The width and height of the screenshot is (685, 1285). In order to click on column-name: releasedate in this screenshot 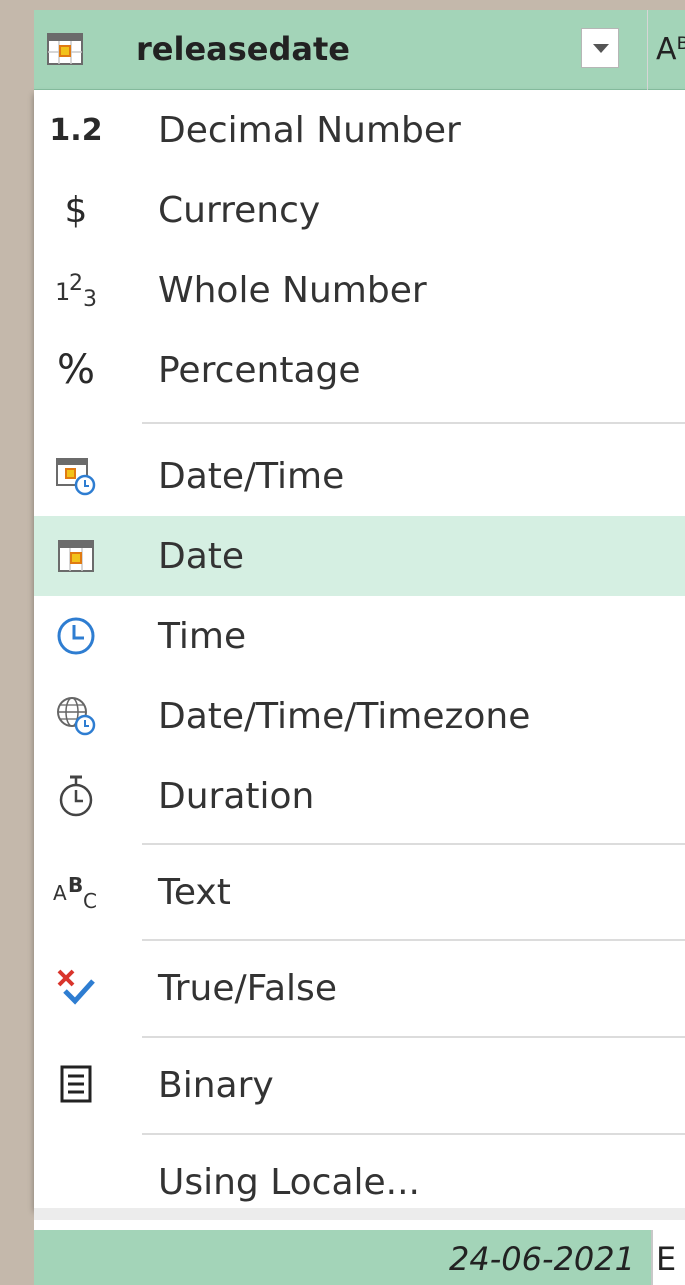, I will do `click(243, 49)`.